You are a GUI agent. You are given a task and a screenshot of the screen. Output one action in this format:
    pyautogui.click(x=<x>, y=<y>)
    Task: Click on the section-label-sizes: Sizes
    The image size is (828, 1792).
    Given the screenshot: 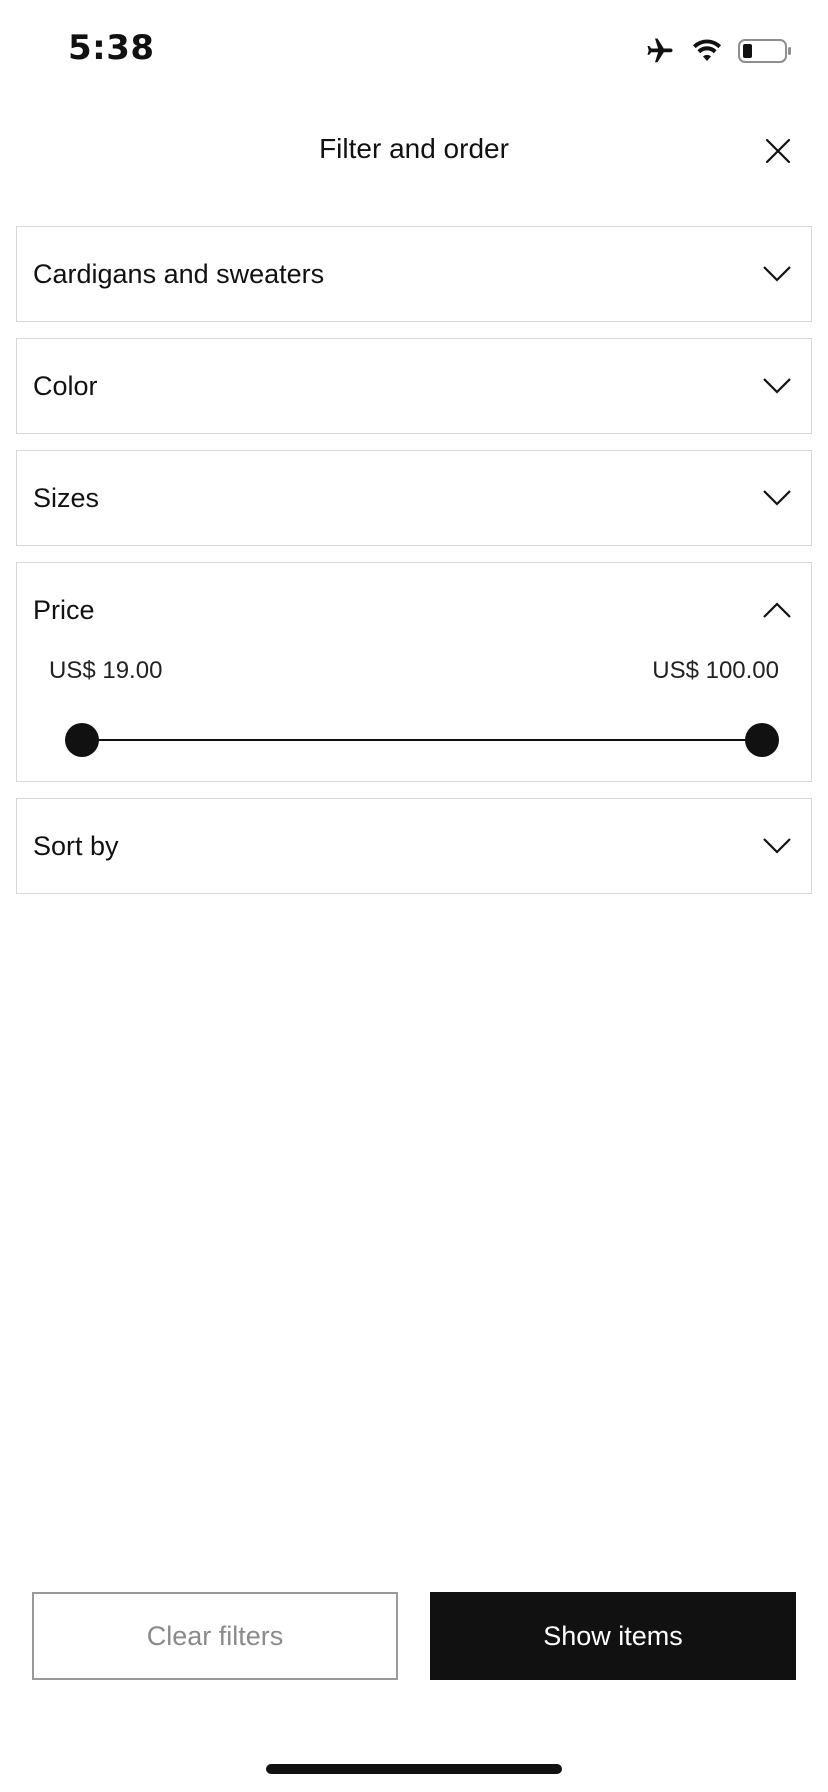 What is the action you would take?
    pyautogui.click(x=66, y=497)
    